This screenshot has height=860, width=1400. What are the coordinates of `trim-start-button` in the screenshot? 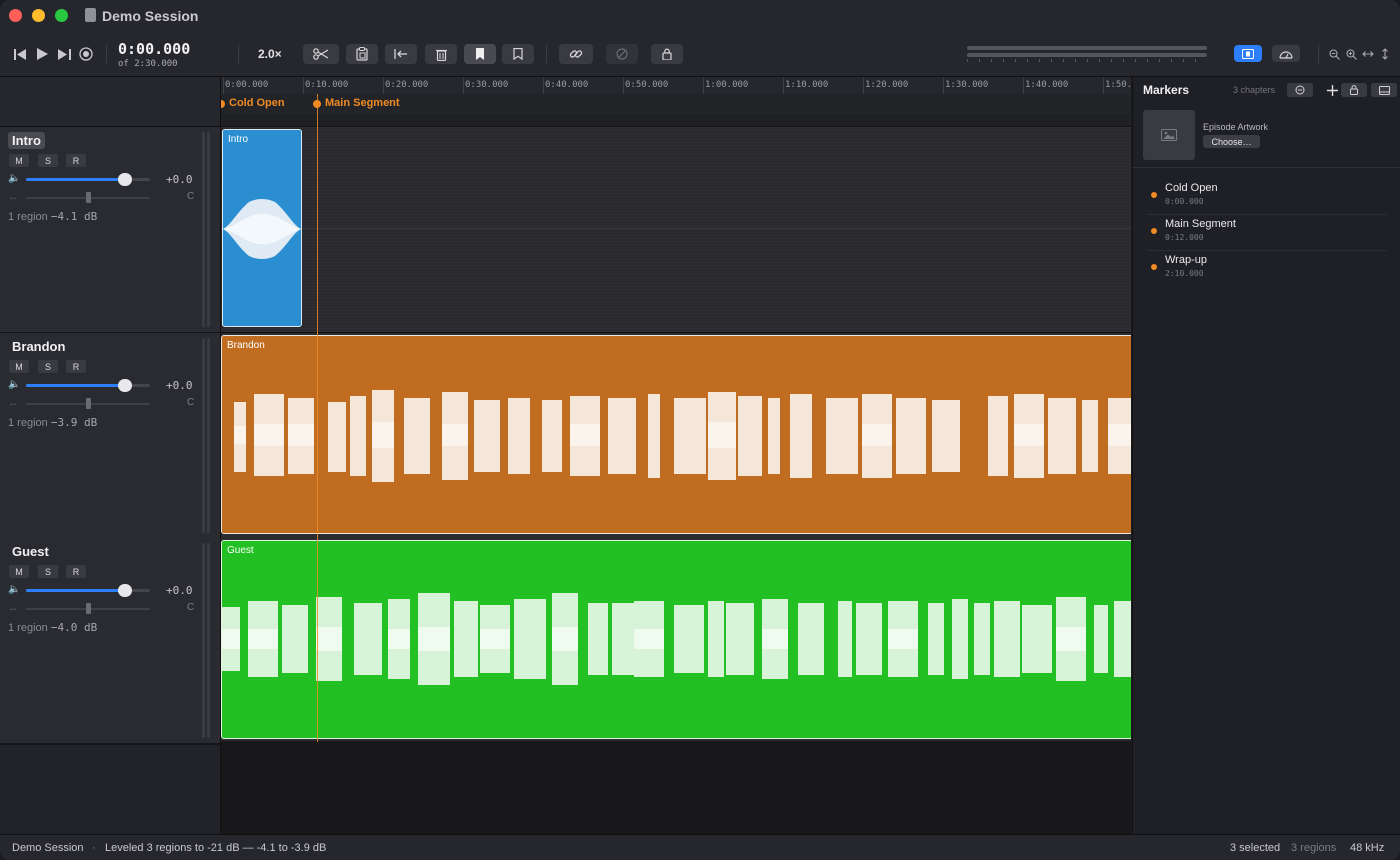 It's located at (401, 54).